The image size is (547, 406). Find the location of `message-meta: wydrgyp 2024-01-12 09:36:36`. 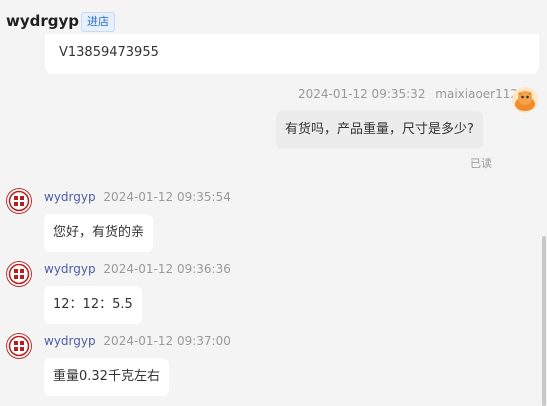

message-meta: wydrgyp 2024-01-12 09:36:36 is located at coordinates (137, 269).